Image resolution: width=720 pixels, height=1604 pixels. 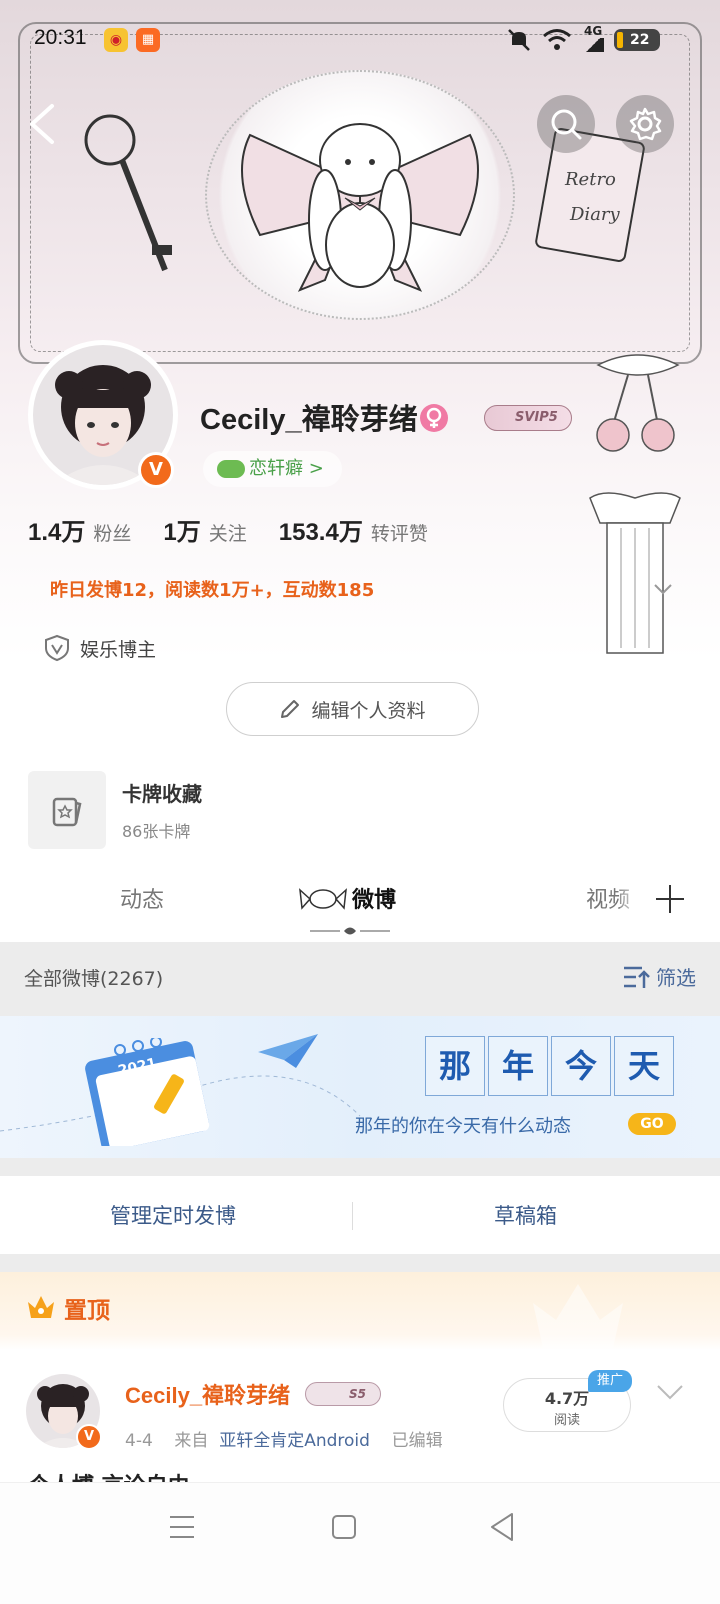 What do you see at coordinates (360, 1543) in the screenshot?
I see `system-nav-bar` at bounding box center [360, 1543].